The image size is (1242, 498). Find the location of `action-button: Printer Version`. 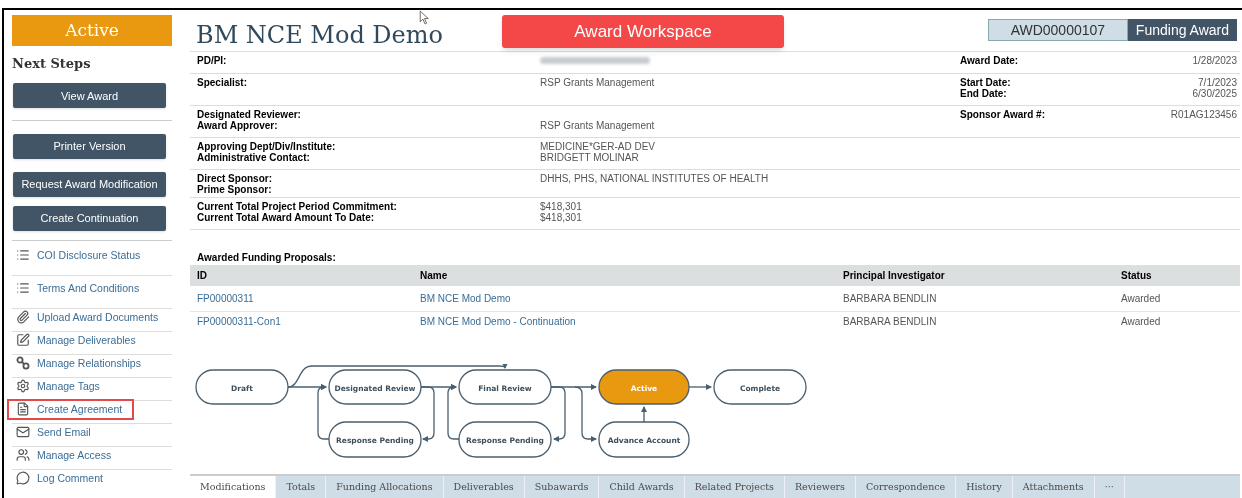

action-button: Printer Version is located at coordinates (89, 146).